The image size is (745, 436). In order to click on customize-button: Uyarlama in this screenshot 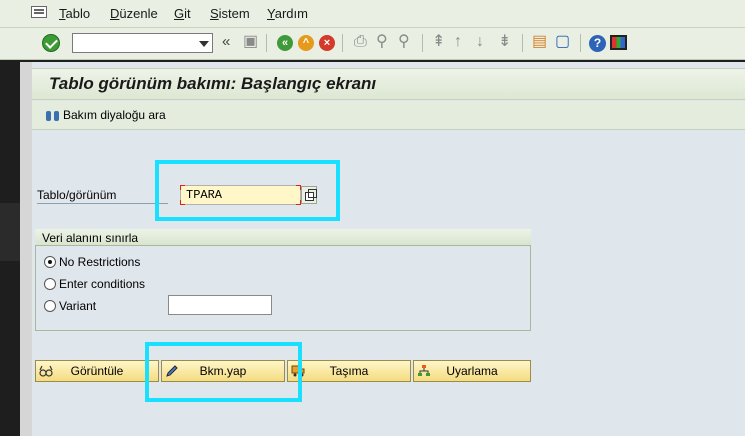, I will do `click(472, 371)`.